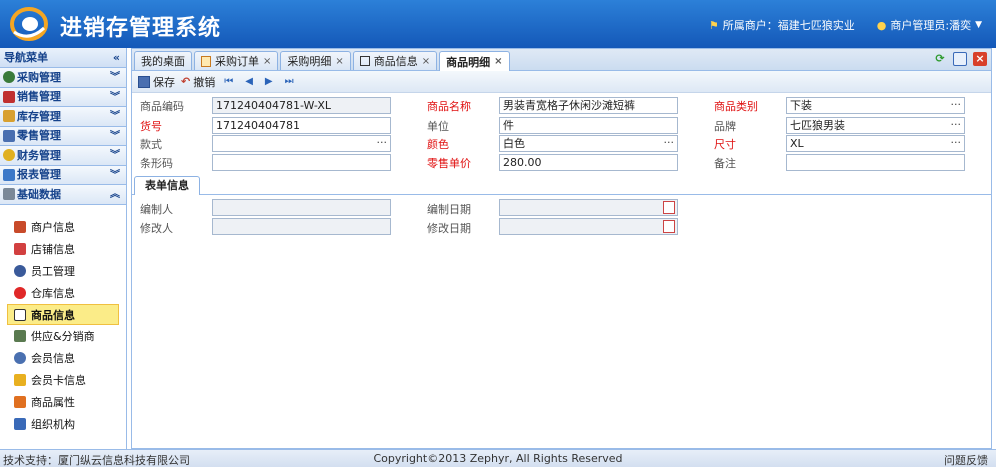  I want to click on sidebar-item-member-card: 会员卡信息, so click(59, 380).